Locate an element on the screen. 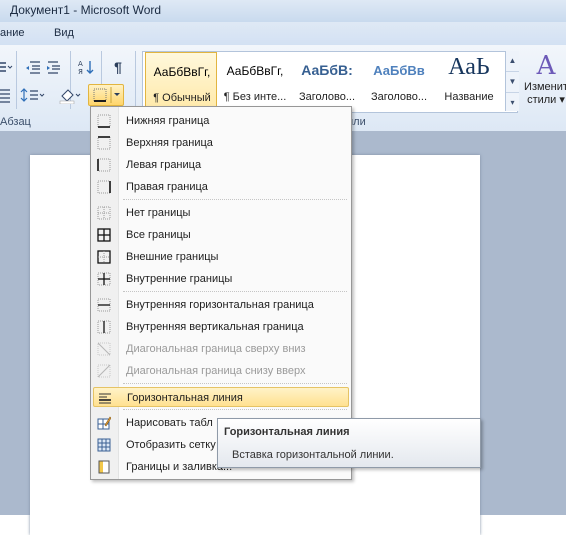 This screenshot has height=535, width=566. right-border-icon is located at coordinates (104, 187).